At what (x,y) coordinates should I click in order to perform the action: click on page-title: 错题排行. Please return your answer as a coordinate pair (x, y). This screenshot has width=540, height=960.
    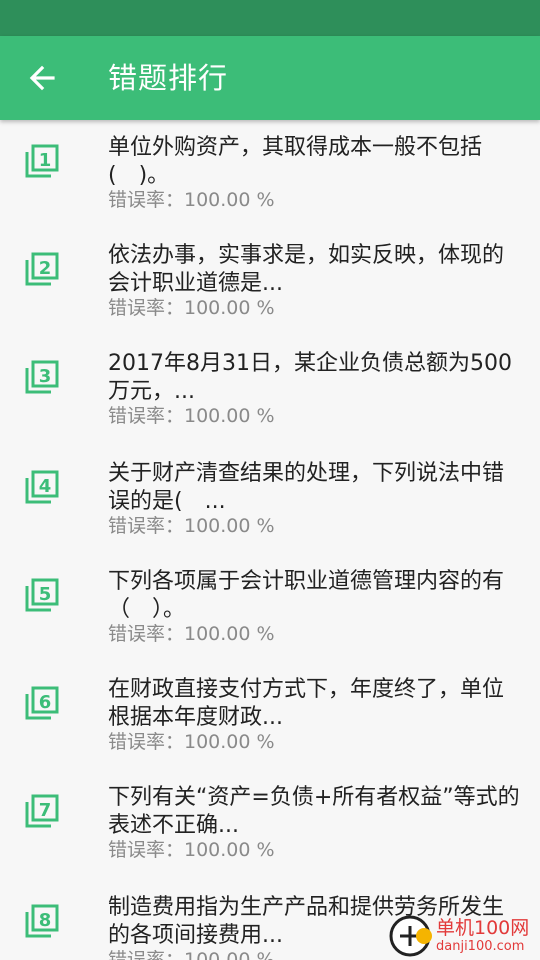
    Looking at the image, I should click on (168, 78).